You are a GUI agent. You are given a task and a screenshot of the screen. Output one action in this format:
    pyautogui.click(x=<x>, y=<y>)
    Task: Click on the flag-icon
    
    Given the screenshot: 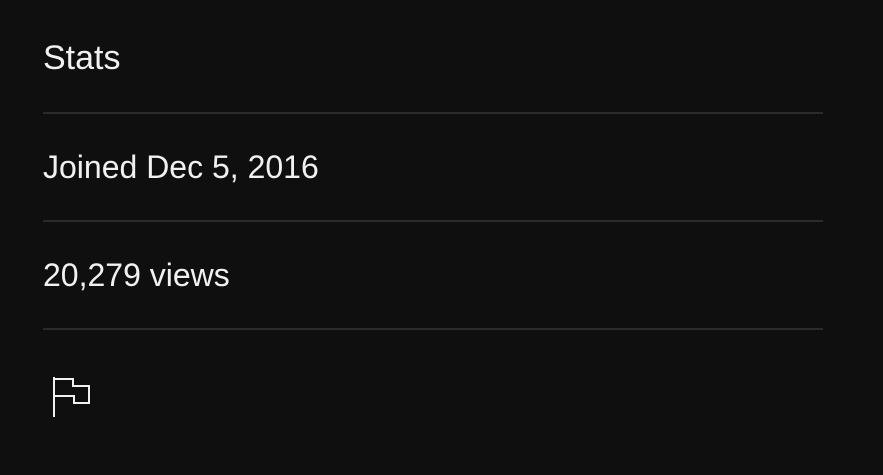 What is the action you would take?
    pyautogui.click(x=71, y=397)
    